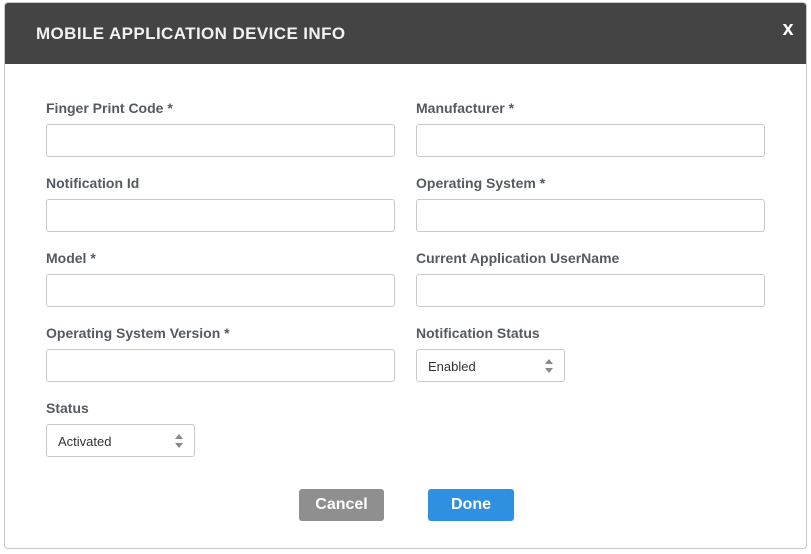 The width and height of the screenshot is (811, 554). What do you see at coordinates (109, 108) in the screenshot?
I see `fingerprint-label: Finger Print Code *` at bounding box center [109, 108].